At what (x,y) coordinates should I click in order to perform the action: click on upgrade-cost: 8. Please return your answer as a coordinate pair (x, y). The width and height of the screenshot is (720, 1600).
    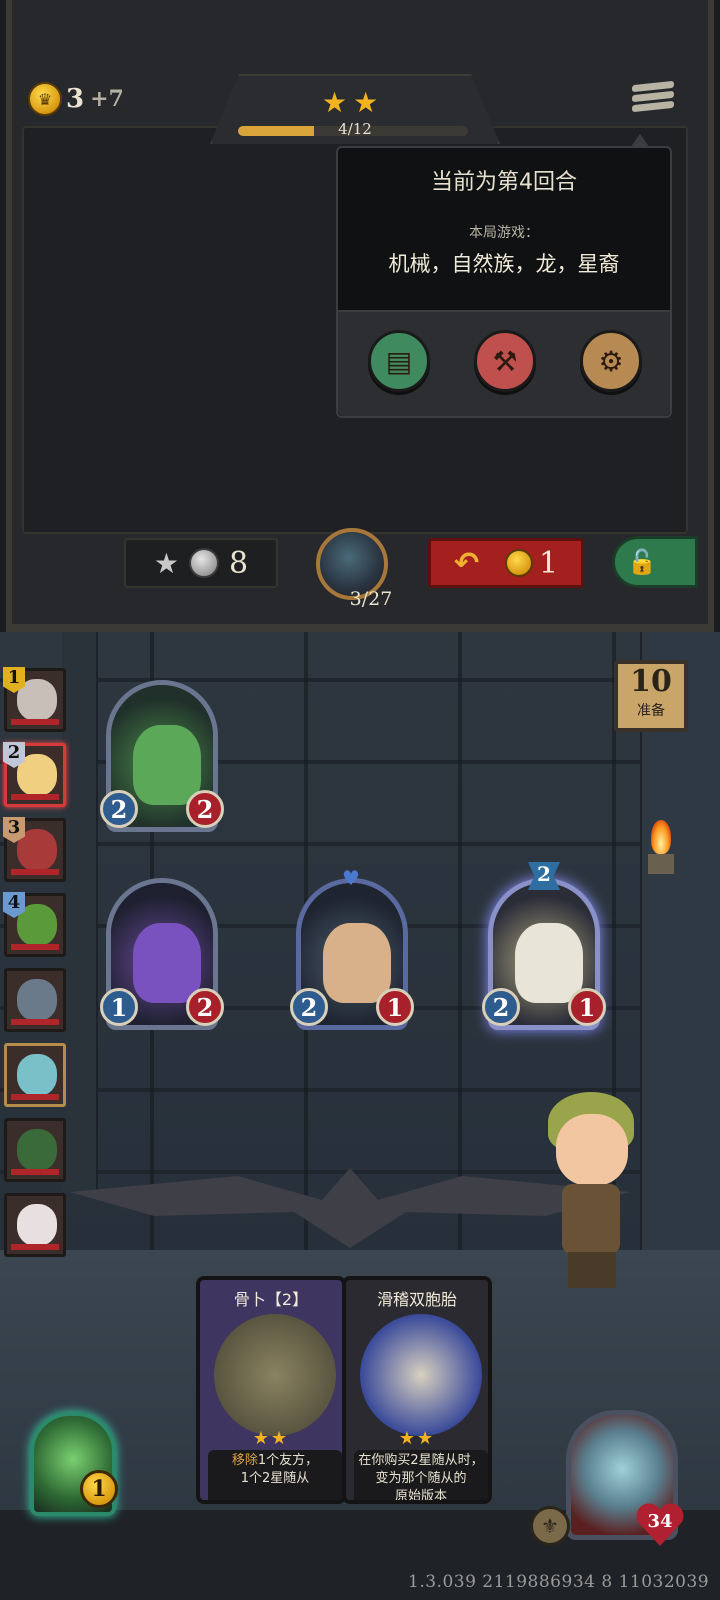
    Looking at the image, I should click on (239, 563).